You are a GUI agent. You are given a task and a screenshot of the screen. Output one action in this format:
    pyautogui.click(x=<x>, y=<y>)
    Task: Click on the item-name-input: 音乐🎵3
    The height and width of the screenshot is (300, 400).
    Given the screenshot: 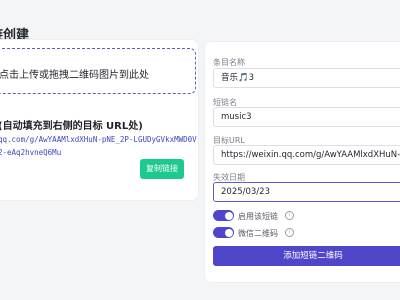 What is the action you would take?
    pyautogui.click(x=306, y=78)
    